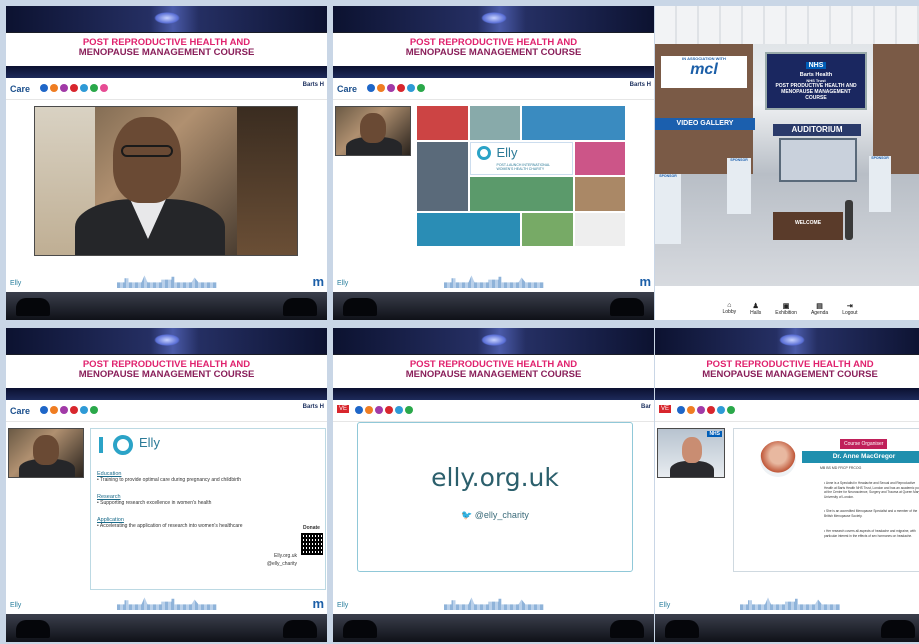 The width and height of the screenshot is (919, 644). I want to click on ceiling, so click(787, 25).